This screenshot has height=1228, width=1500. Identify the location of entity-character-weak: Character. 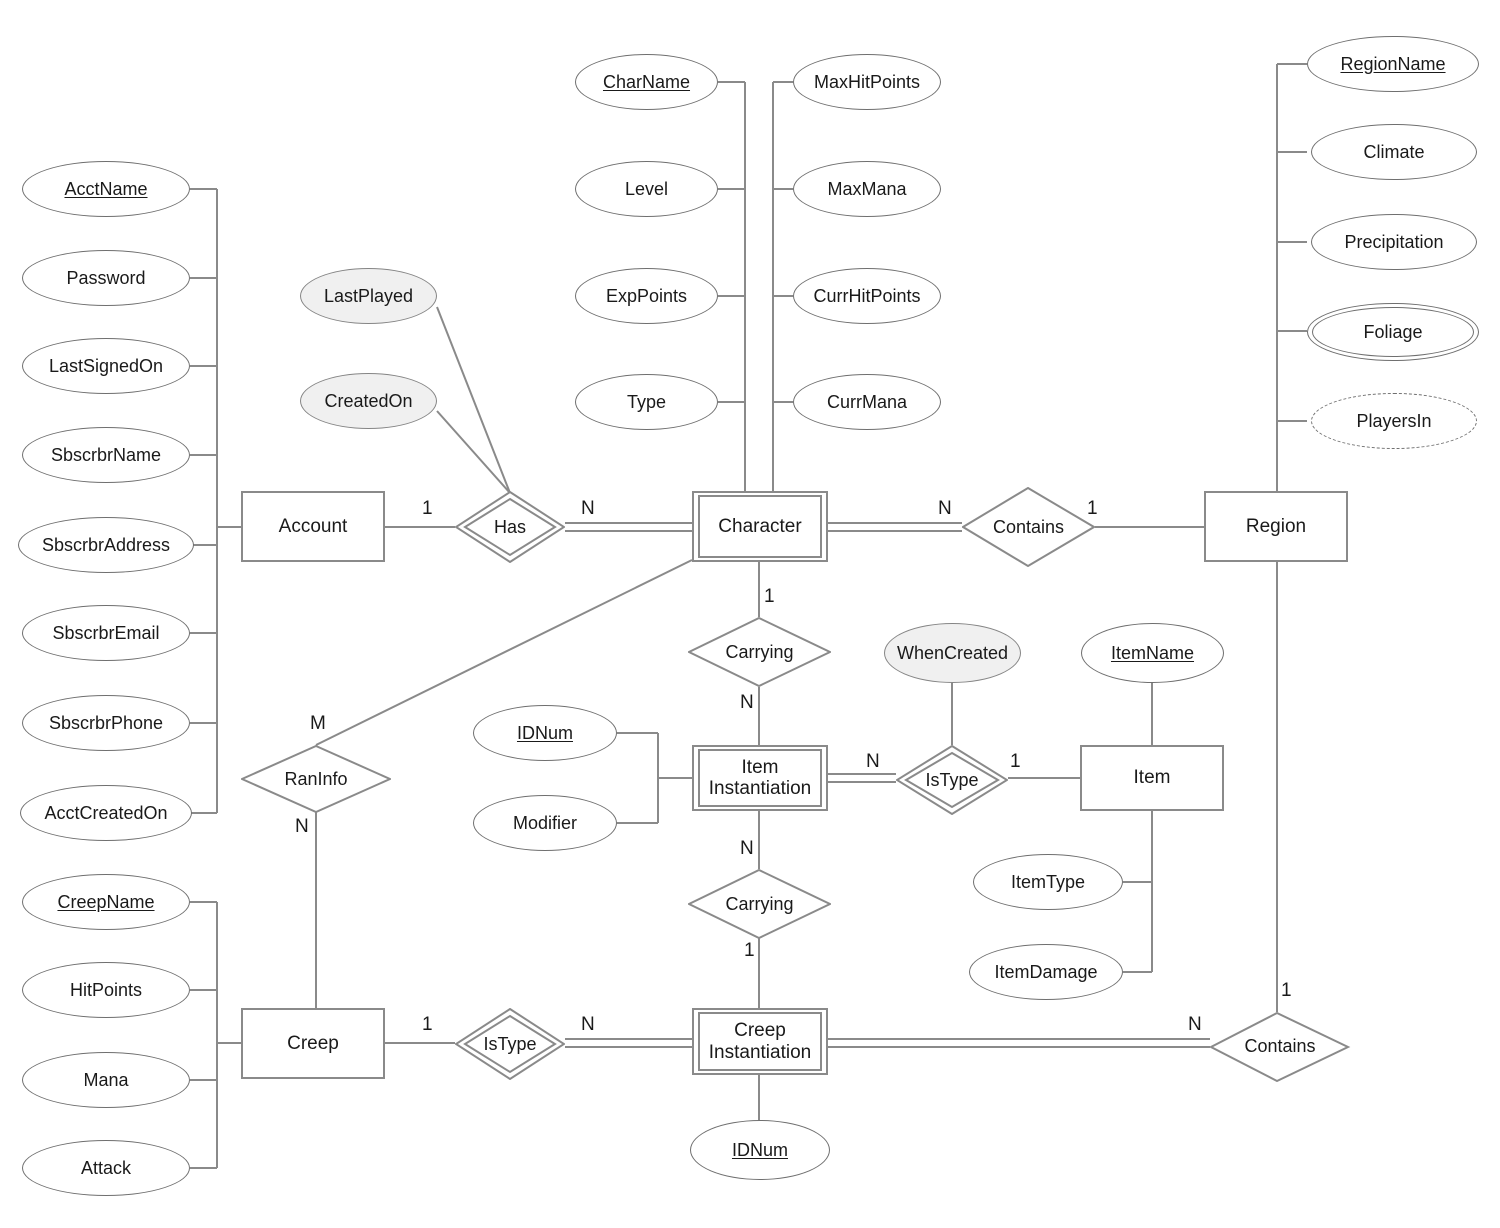
(760, 526).